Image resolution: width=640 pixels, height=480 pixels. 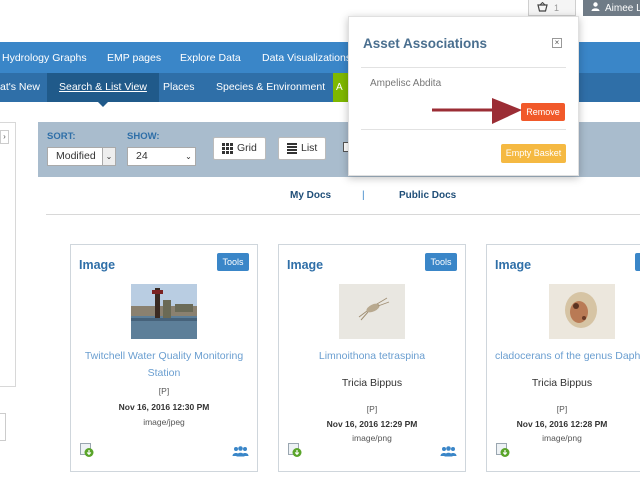 I want to click on sort-value: Modified, so click(x=76, y=156).